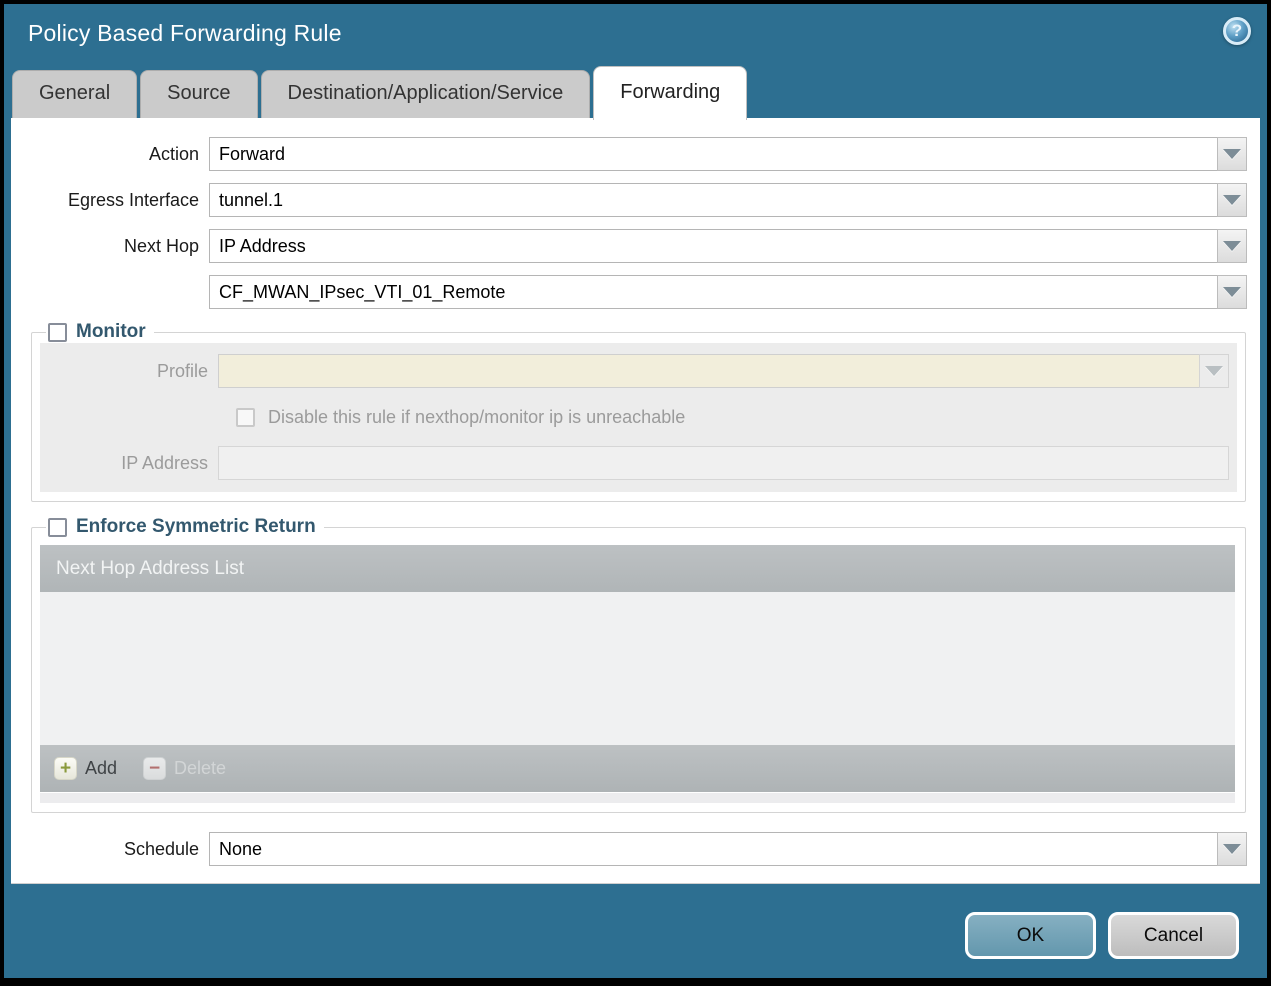  What do you see at coordinates (635, 931) in the screenshot?
I see `dialog-footer: OK Cancel` at bounding box center [635, 931].